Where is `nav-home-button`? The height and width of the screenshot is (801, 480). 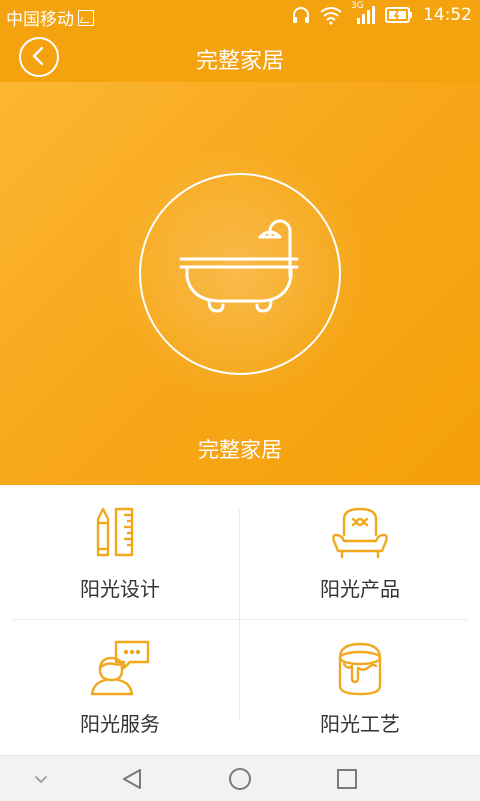
nav-home-button is located at coordinates (240, 779).